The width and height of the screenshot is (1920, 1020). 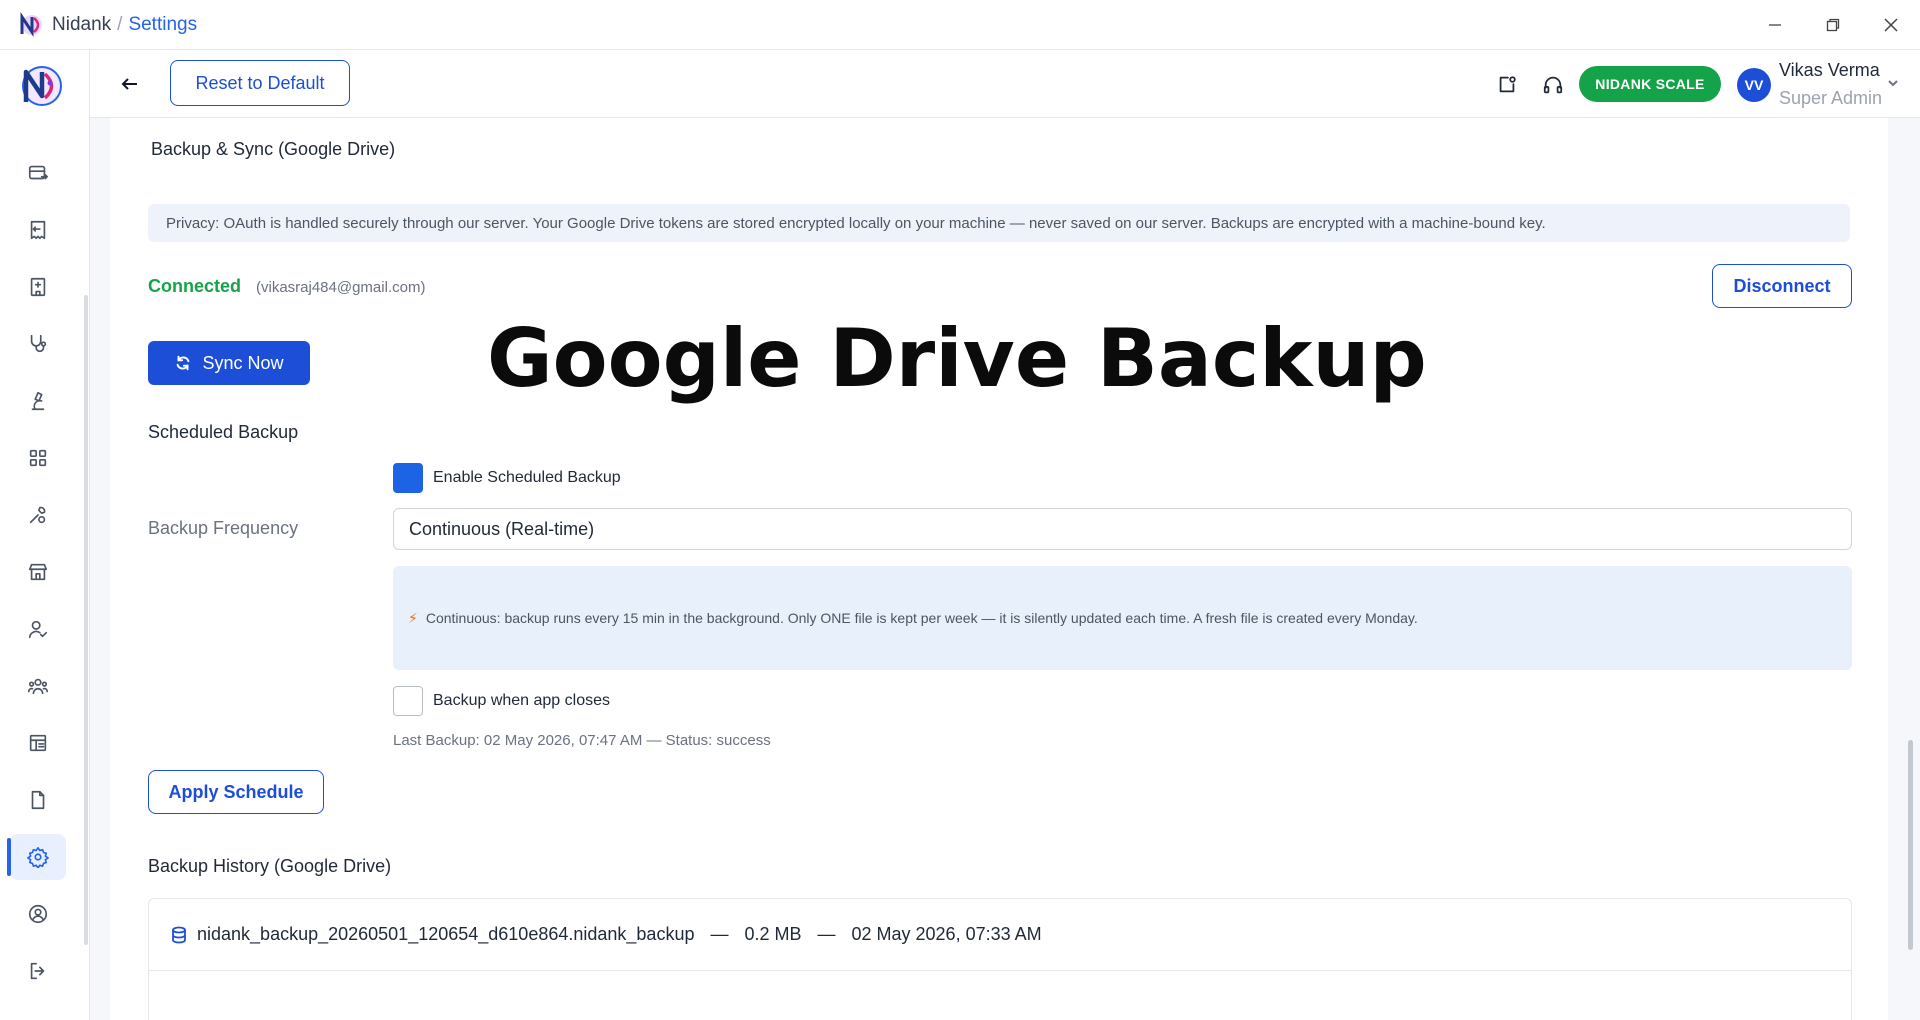 What do you see at coordinates (223, 432) in the screenshot?
I see `scheduled-backup-title: Scheduled Backup` at bounding box center [223, 432].